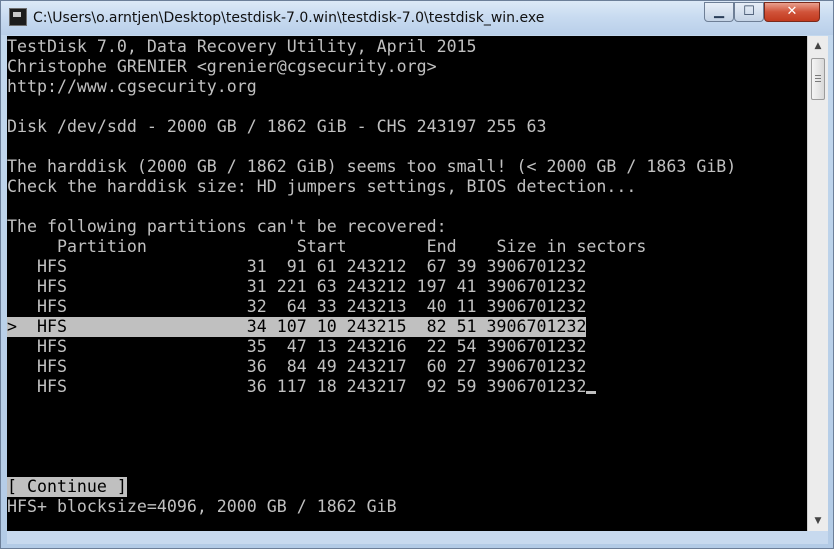  Describe the element at coordinates (296, 267) in the screenshot. I see `partition-row: HFS 31 91 61 243212 67 39 3906701232` at that location.